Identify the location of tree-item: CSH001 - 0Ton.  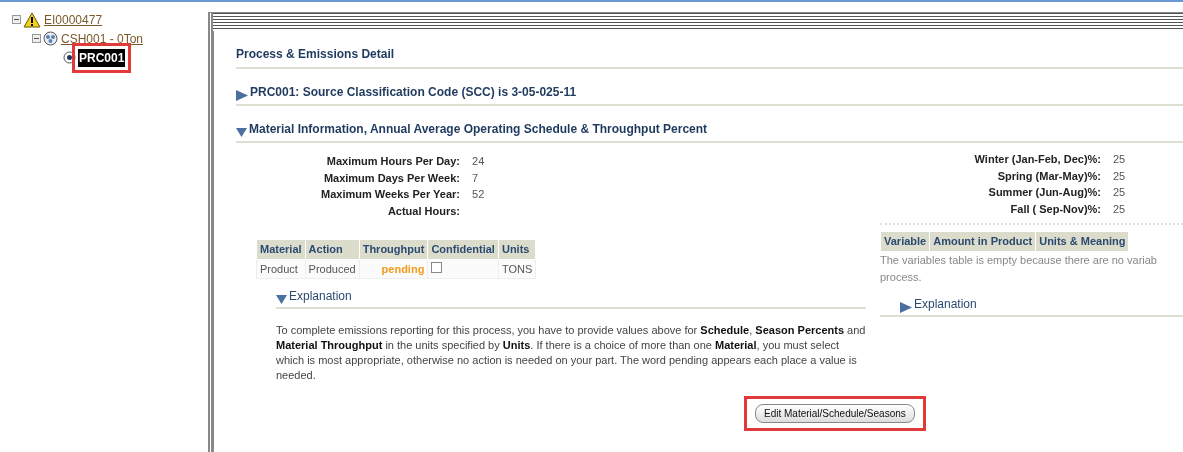
(102, 38).